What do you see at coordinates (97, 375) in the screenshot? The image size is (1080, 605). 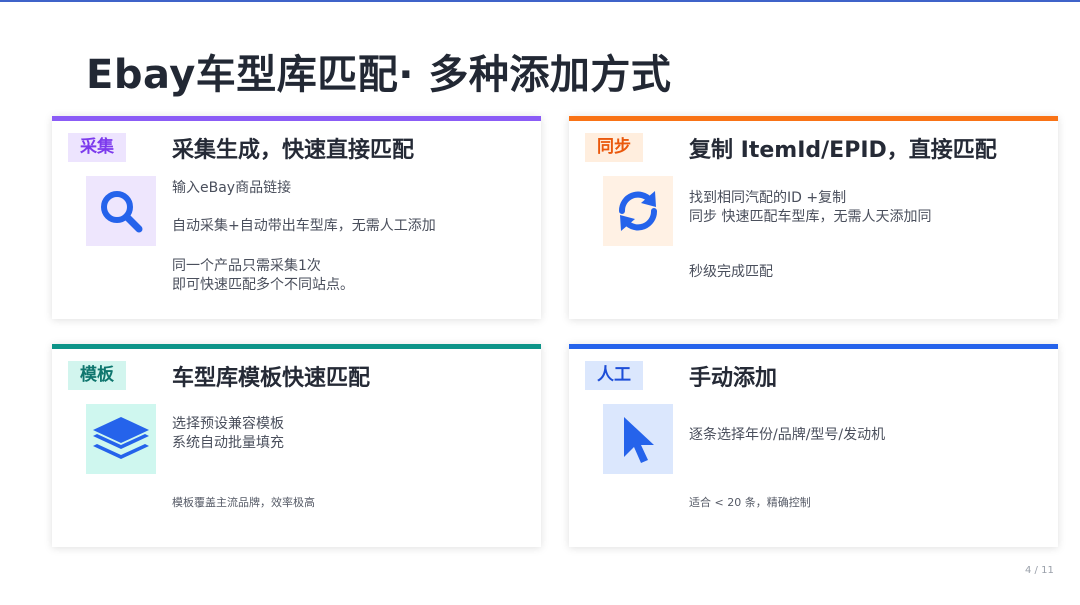 I see `card-tag: 模板` at bounding box center [97, 375].